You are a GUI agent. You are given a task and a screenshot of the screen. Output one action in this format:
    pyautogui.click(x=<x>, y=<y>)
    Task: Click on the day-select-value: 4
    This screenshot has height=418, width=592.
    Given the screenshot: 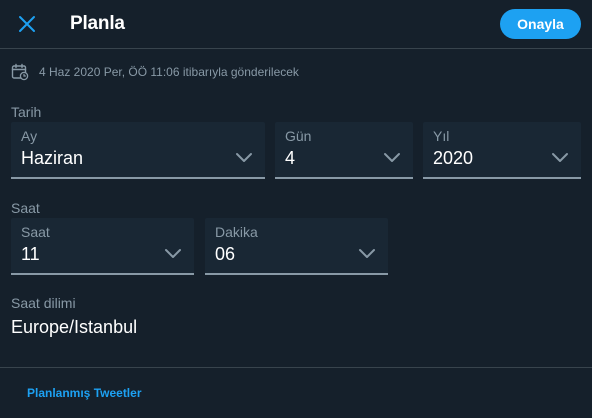 What is the action you would take?
    pyautogui.click(x=290, y=158)
    